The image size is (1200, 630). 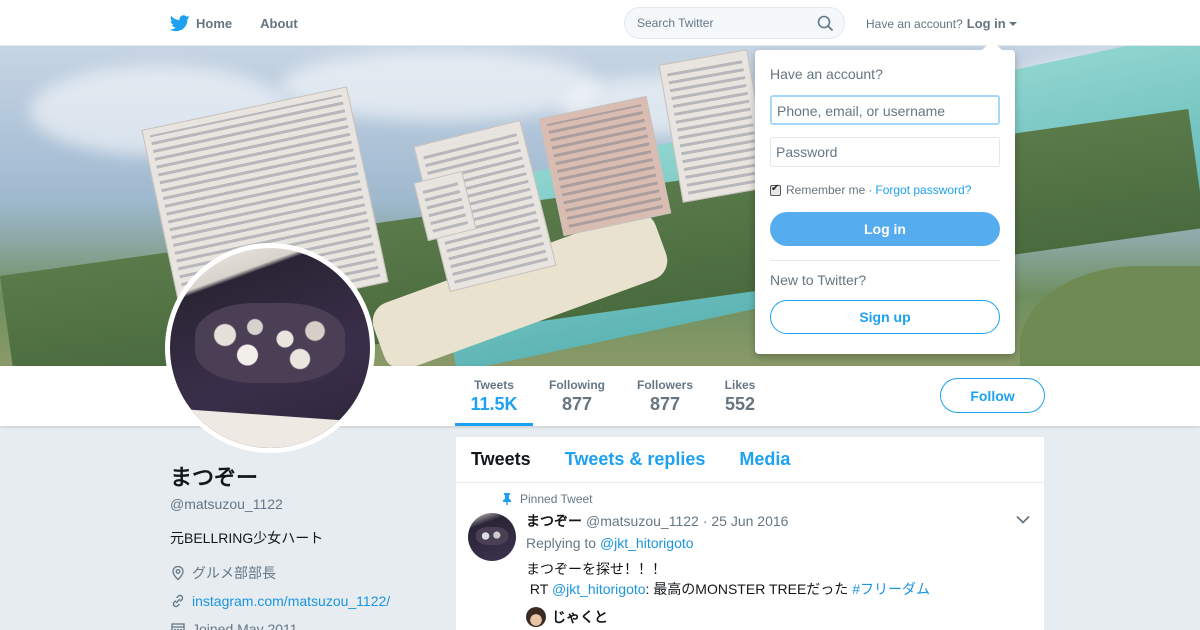 What do you see at coordinates (885, 152) in the screenshot?
I see `password-field: Password` at bounding box center [885, 152].